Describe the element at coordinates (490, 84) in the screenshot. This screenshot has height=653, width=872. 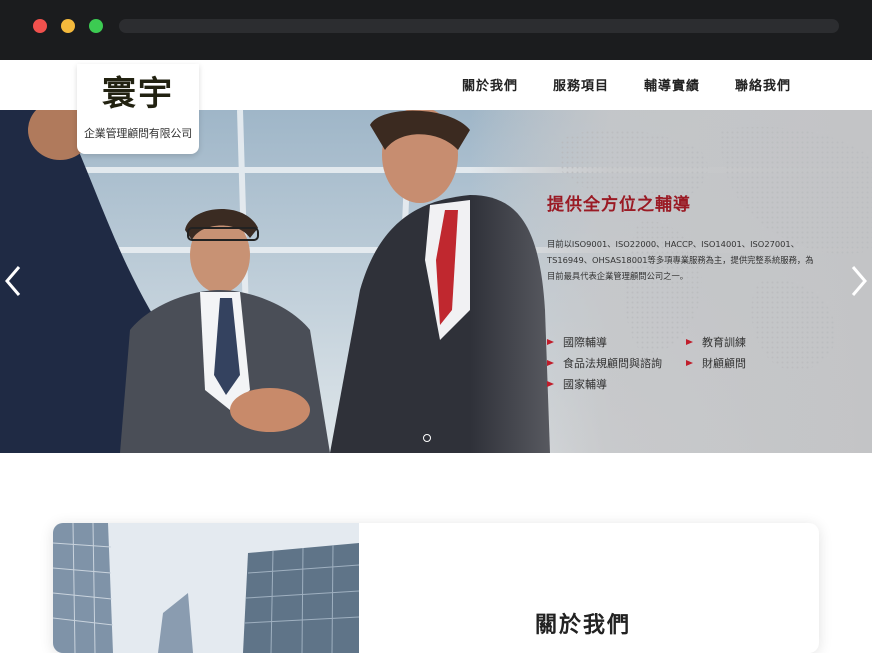
I see `nav-about: 關於我們` at that location.